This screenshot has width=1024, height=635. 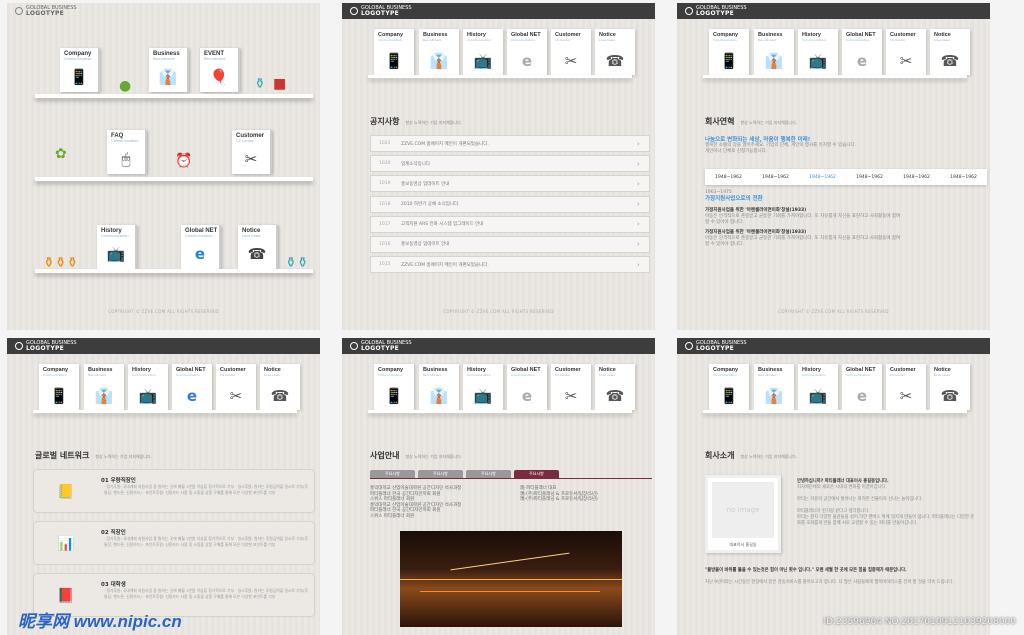 I want to click on page-title-text: 공지사항, so click(x=385, y=121).